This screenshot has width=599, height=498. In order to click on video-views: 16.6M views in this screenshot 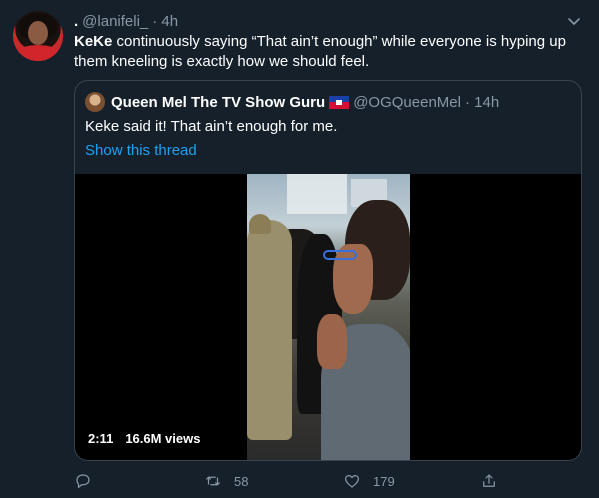, I will do `click(163, 438)`.